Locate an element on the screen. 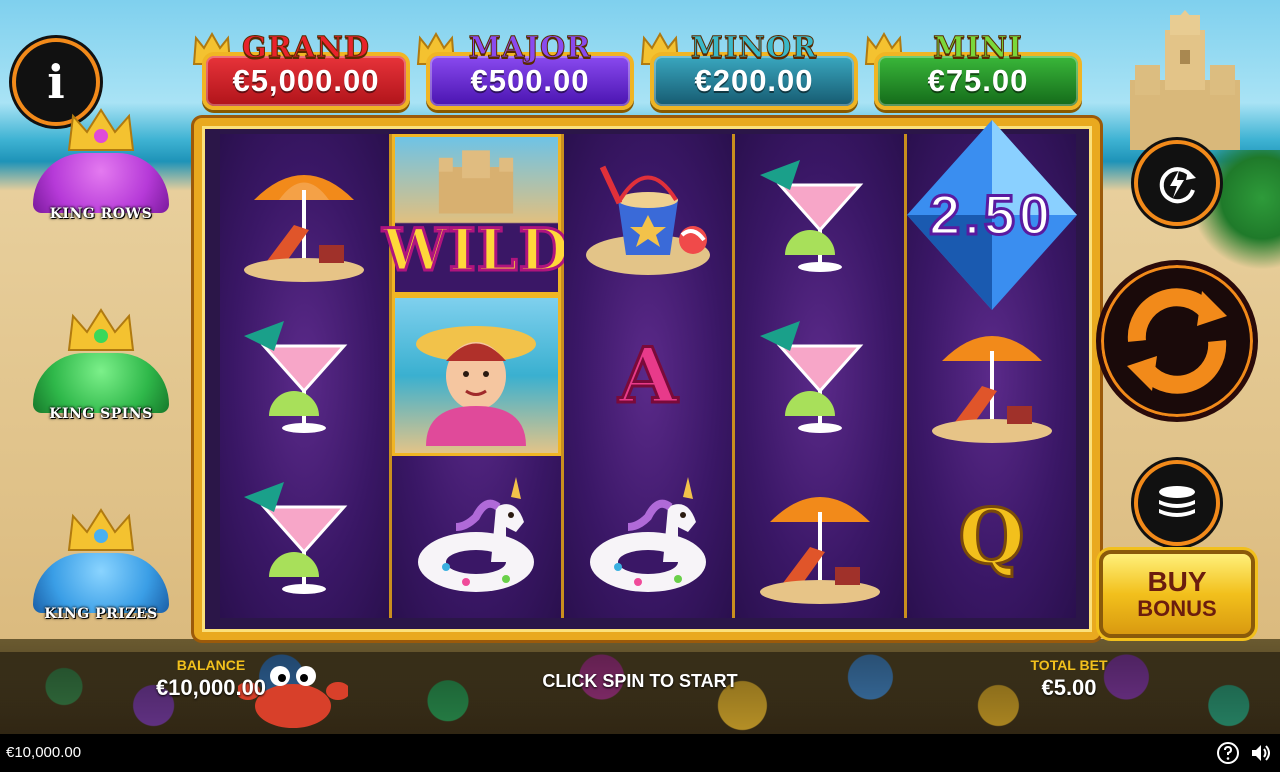 This screenshot has height=772, width=1280. symbol-lady-character is located at coordinates (476, 375).